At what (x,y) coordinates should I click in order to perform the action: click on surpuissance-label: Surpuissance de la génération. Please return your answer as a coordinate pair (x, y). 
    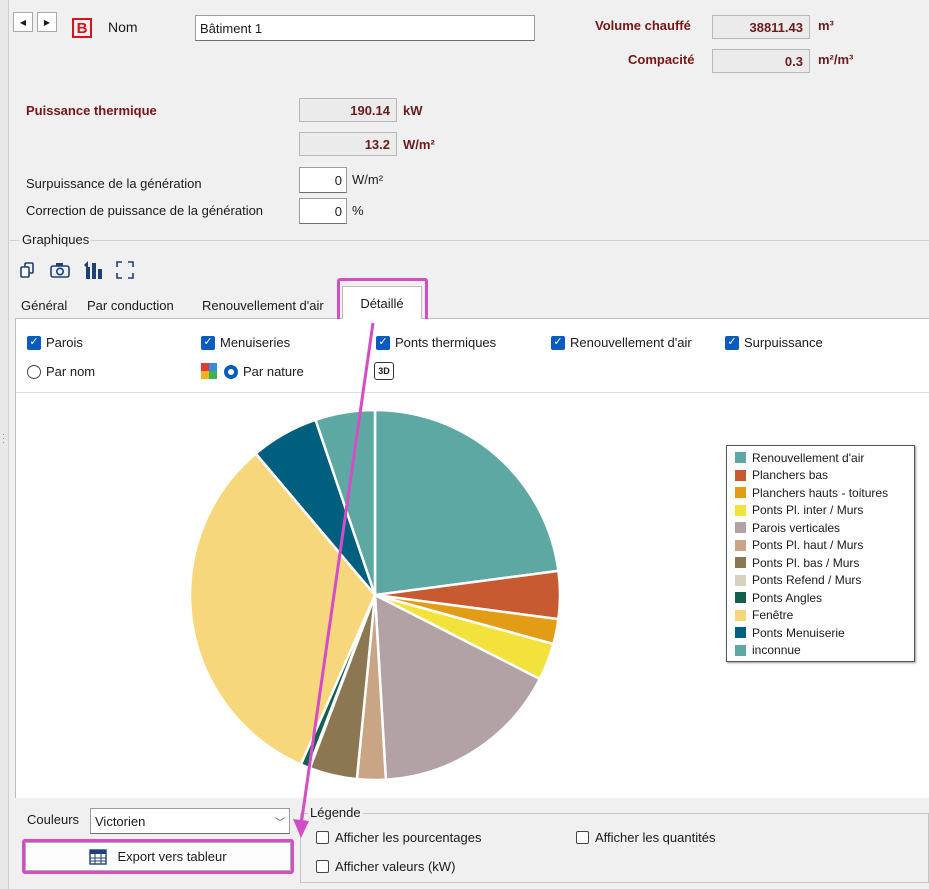
    Looking at the image, I should click on (114, 183).